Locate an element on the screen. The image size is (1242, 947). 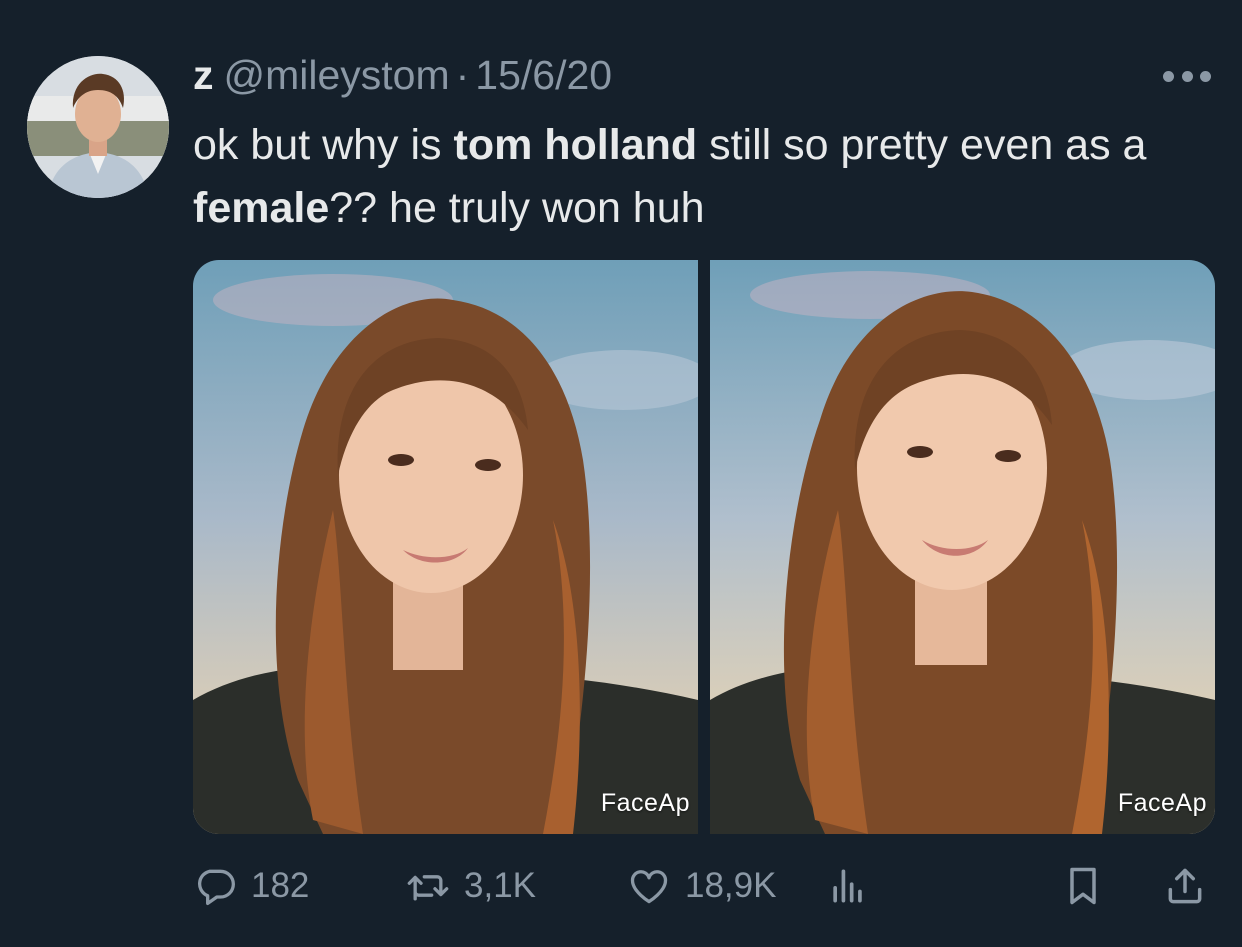
tweet-text-bold: tom holland is located at coordinates (575, 145).